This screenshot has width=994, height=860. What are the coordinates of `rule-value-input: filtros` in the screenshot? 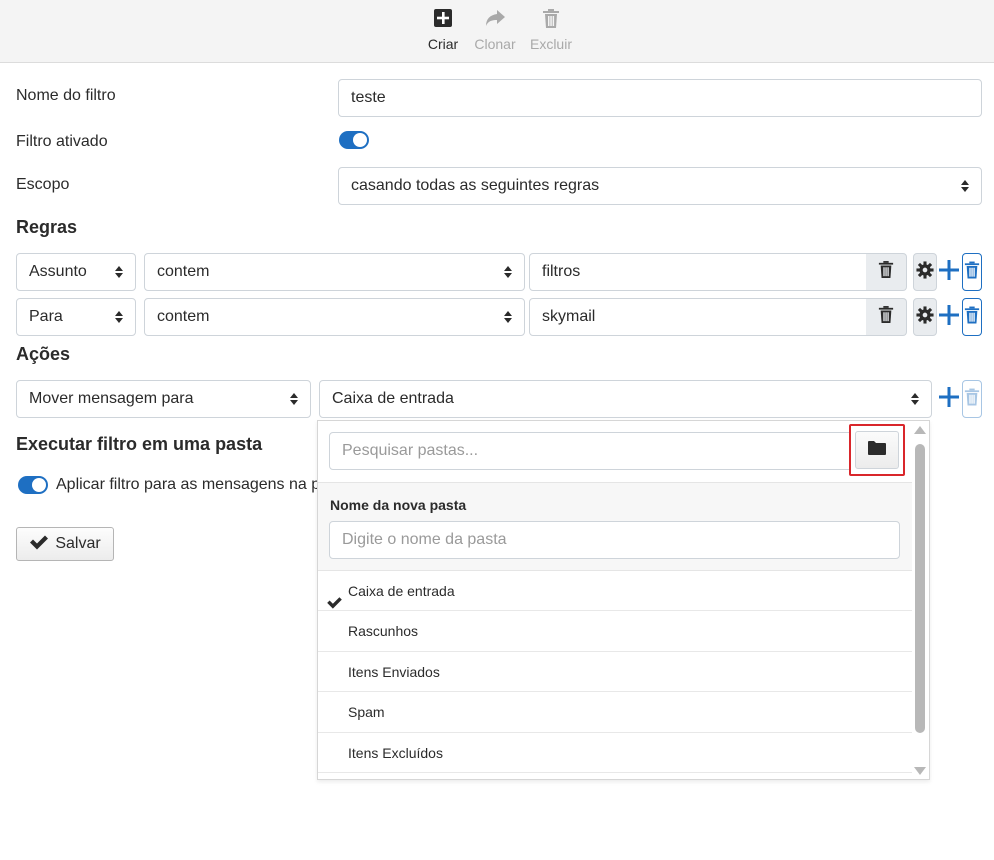 It's located at (698, 272).